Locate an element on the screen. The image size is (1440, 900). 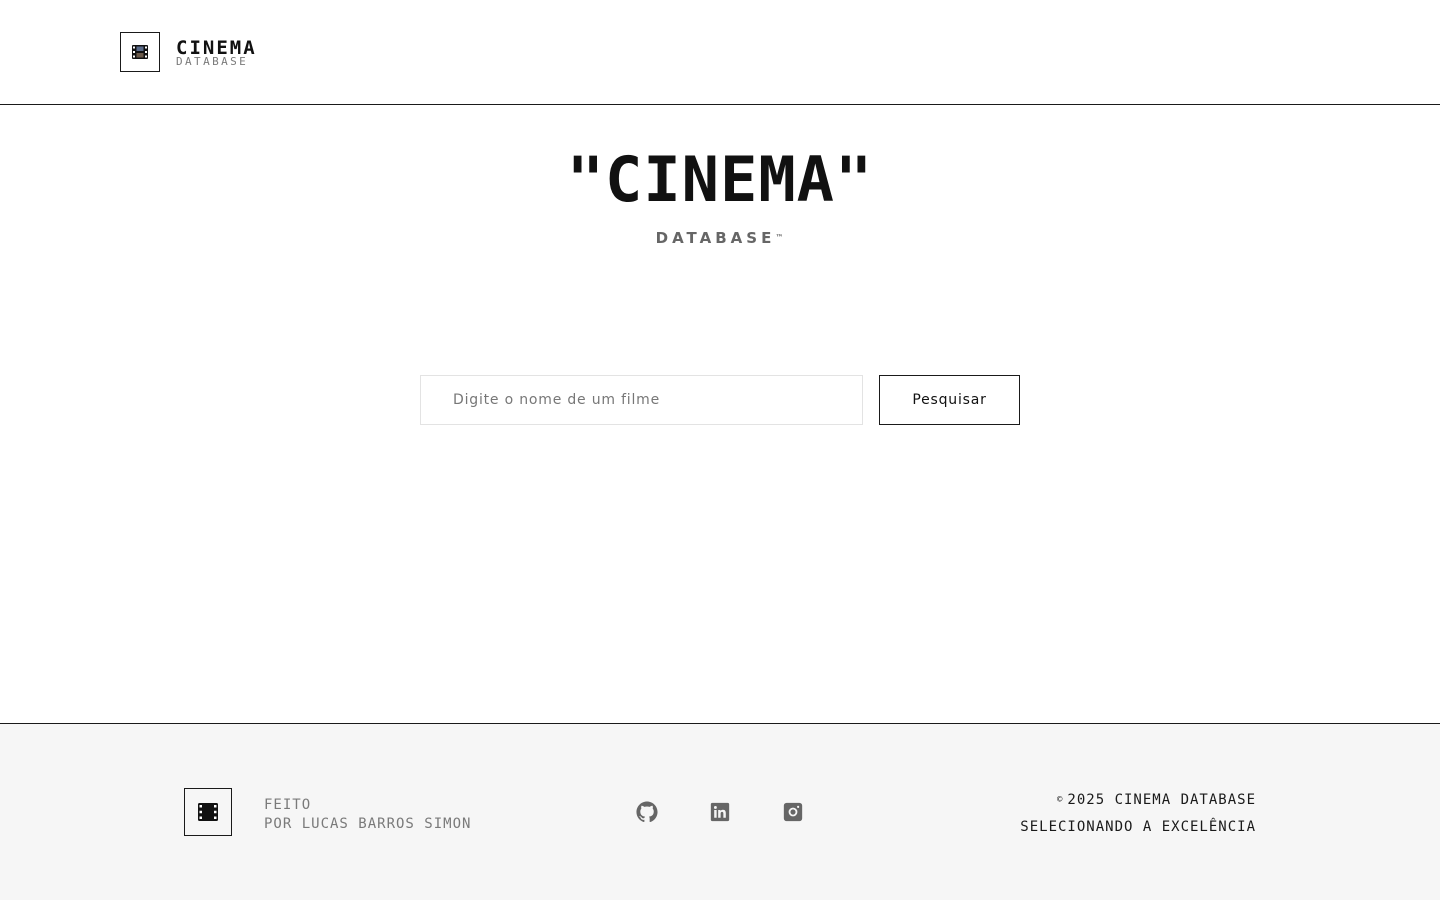
hero-subtitle-text: DATABASE is located at coordinates (715, 238).